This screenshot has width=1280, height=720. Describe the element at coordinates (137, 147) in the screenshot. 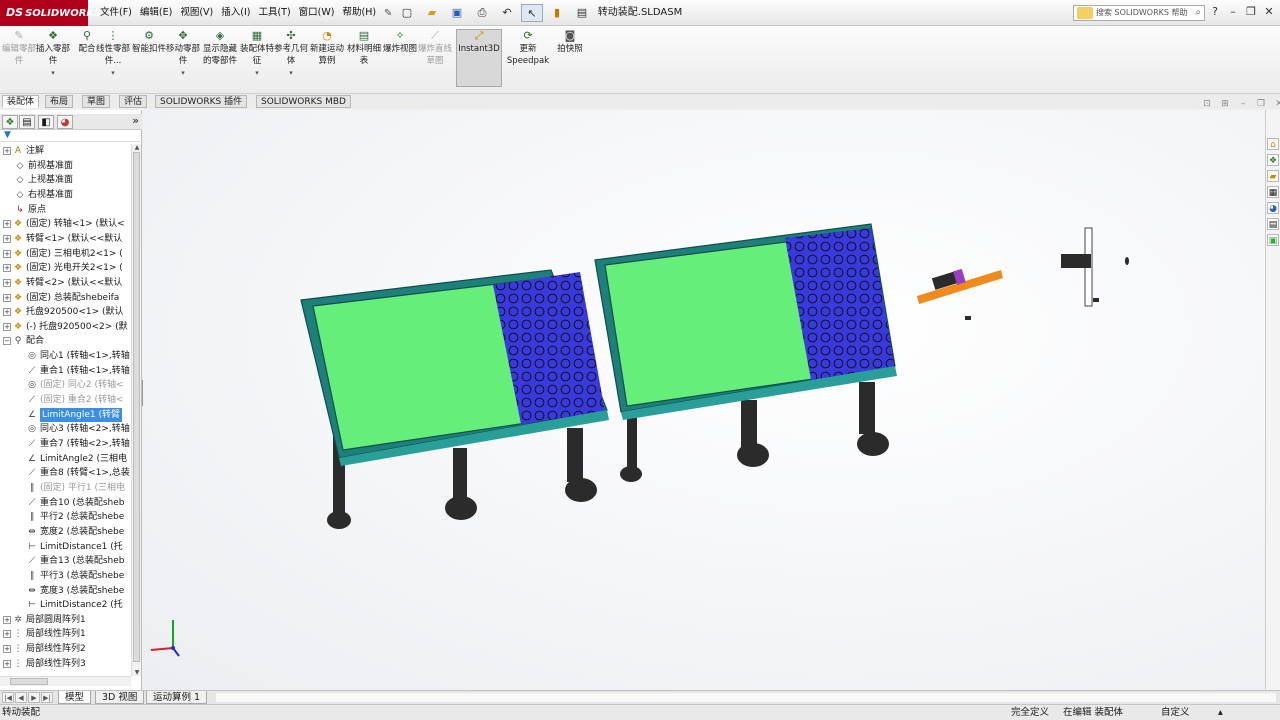

I see `scroll-up-icon: ▲` at that location.